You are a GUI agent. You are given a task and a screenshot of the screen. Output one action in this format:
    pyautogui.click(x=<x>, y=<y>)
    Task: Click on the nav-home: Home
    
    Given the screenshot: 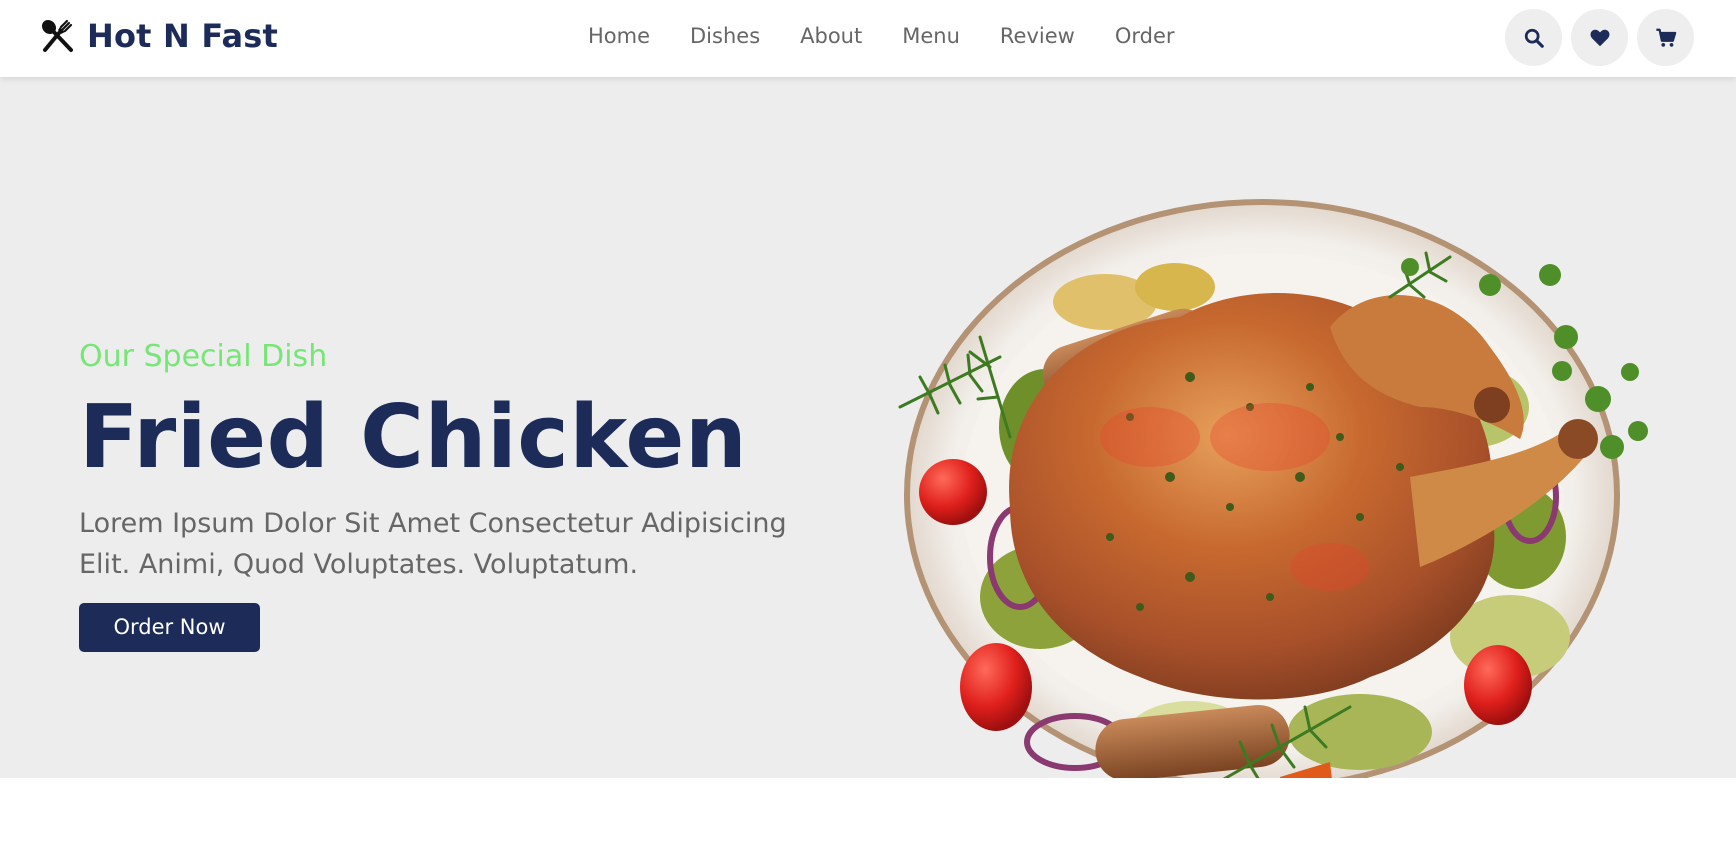 What is the action you would take?
    pyautogui.click(x=619, y=36)
    